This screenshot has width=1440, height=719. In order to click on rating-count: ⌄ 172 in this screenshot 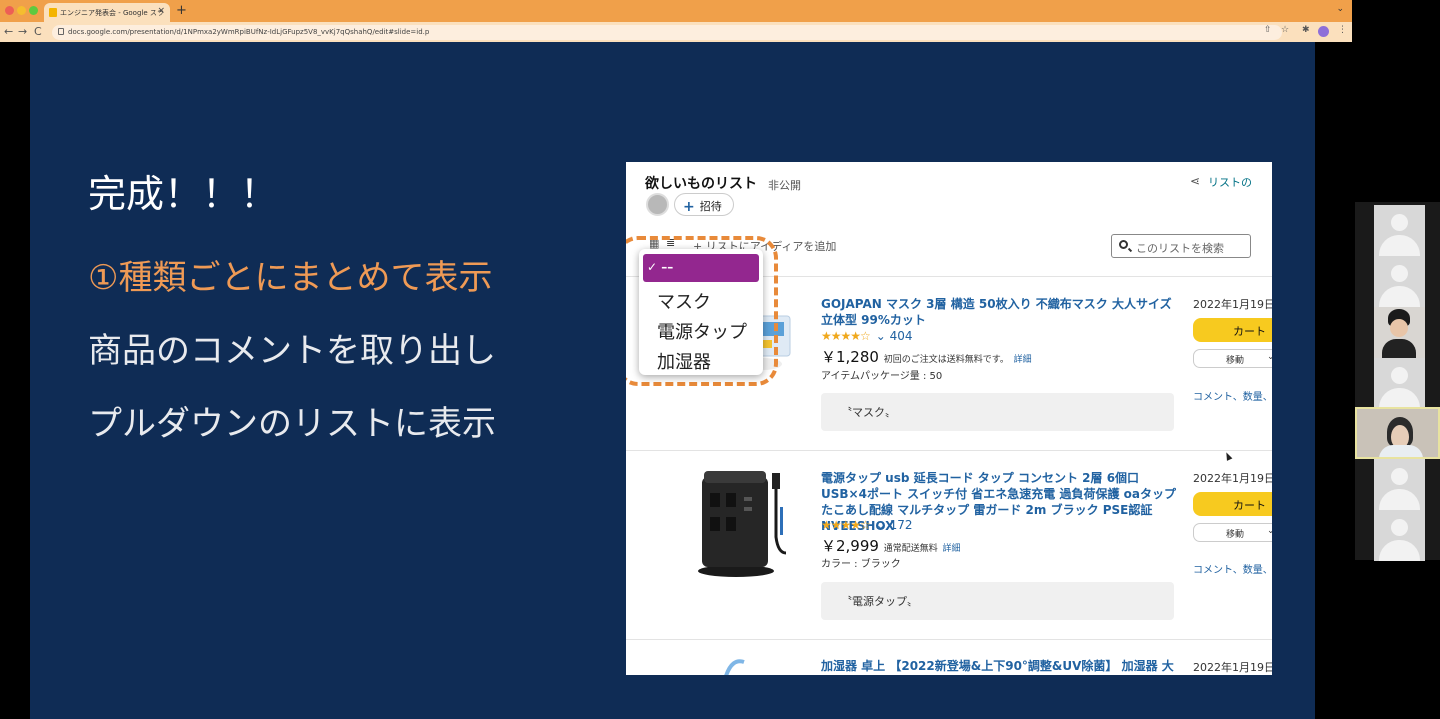, I will do `click(894, 525)`.